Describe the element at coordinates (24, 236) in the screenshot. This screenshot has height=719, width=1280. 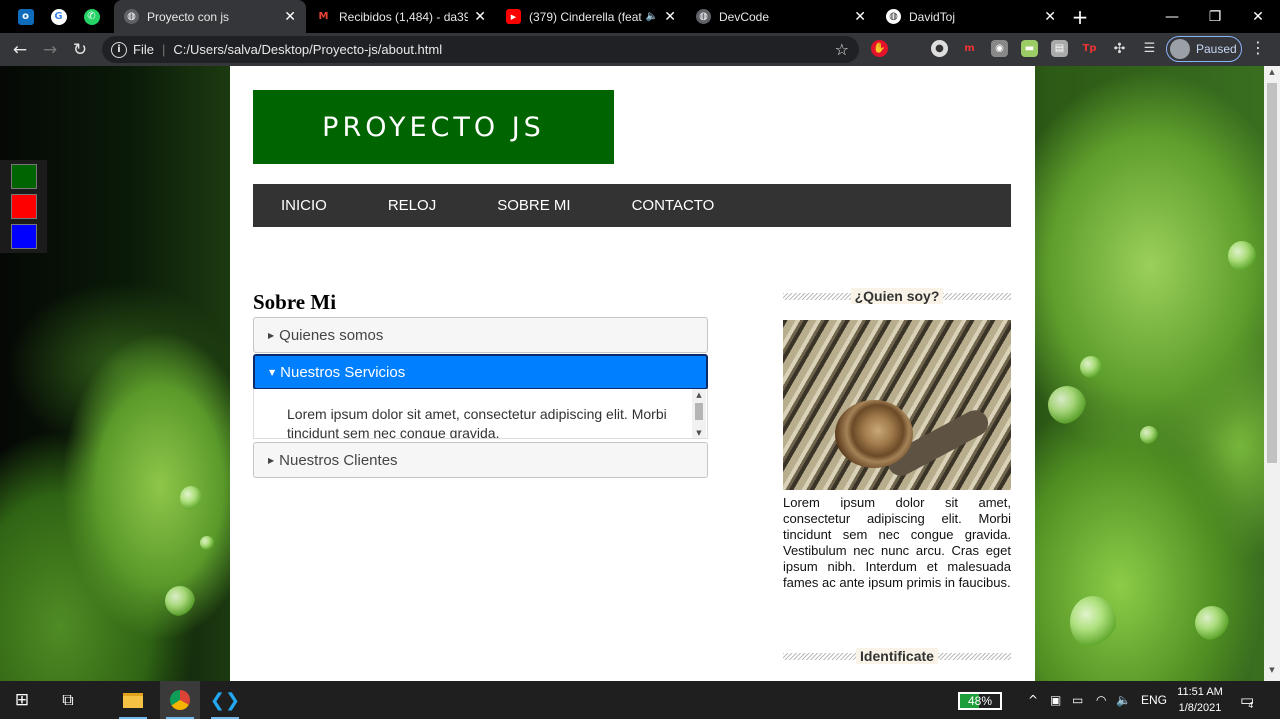
I see `swatch-blue` at that location.